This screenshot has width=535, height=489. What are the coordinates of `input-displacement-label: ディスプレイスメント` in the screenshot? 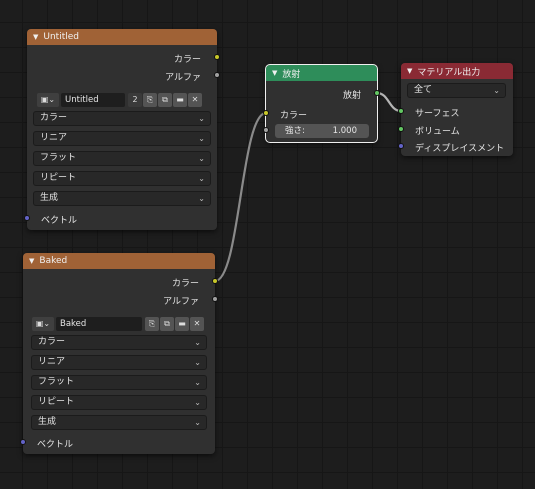 It's located at (460, 149).